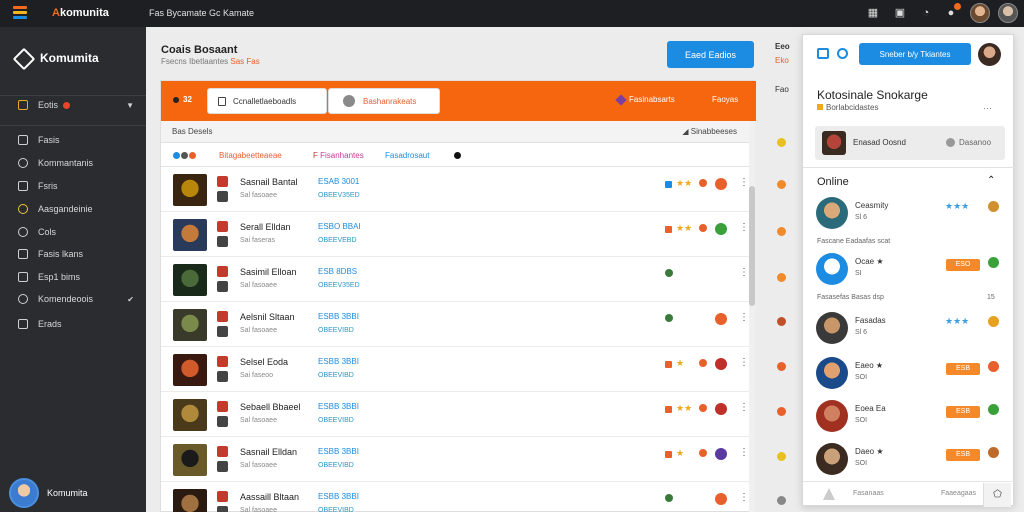 This screenshot has width=1024, height=512. What do you see at coordinates (458, 155) in the screenshot?
I see `info-icon` at bounding box center [458, 155].